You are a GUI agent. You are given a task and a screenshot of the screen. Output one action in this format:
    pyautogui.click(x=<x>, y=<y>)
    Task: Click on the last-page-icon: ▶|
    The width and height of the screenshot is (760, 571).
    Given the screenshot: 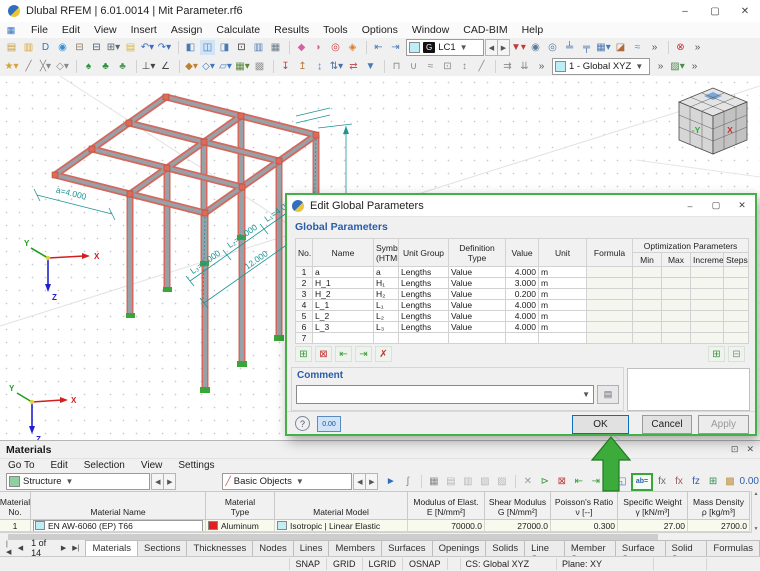 What is the action you would take?
    pyautogui.click(x=75, y=548)
    